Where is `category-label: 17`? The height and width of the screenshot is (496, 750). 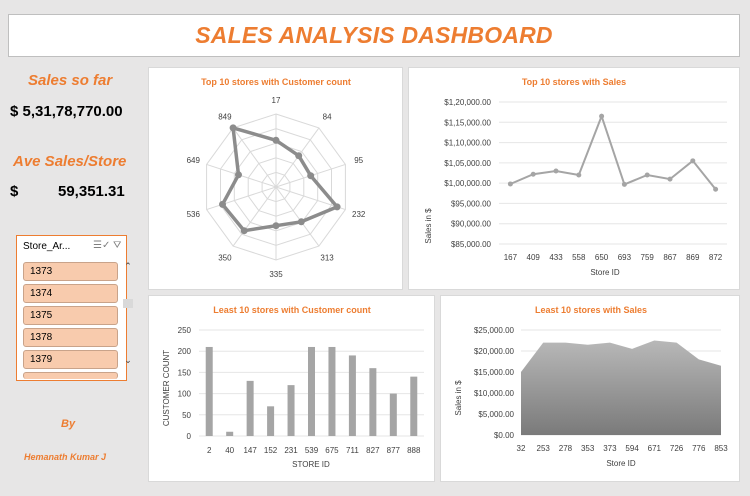
category-label: 17 is located at coordinates (276, 100).